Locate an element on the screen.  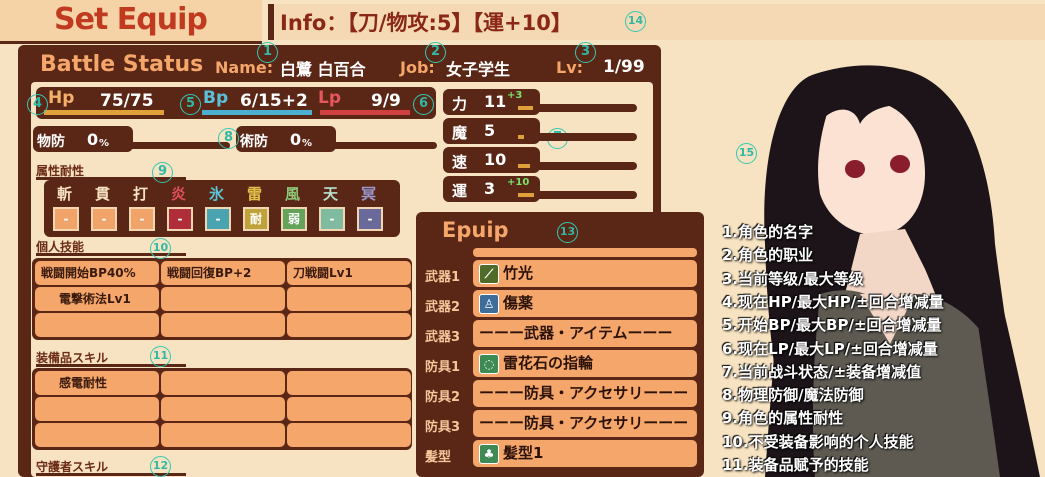
stat-value-2: 10 is located at coordinates (495, 159).